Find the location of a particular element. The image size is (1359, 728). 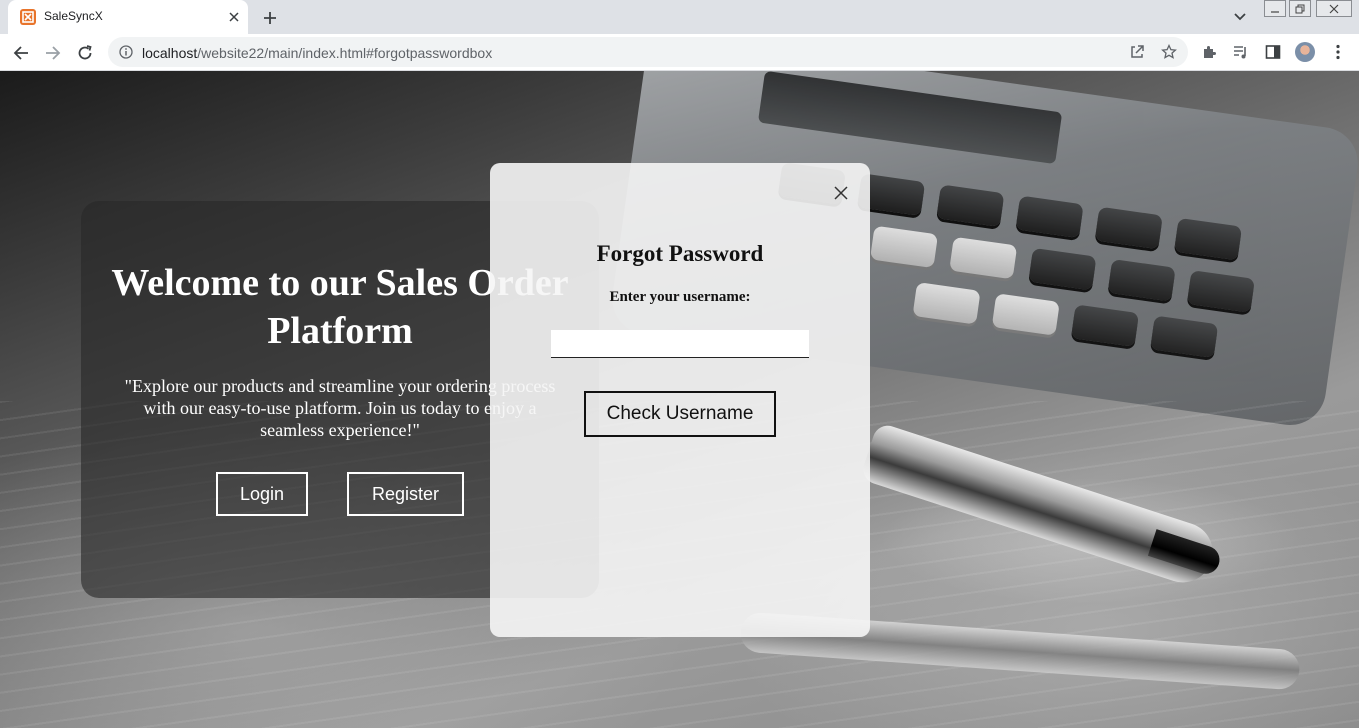

modal-title: Forgot Password is located at coordinates (680, 253).